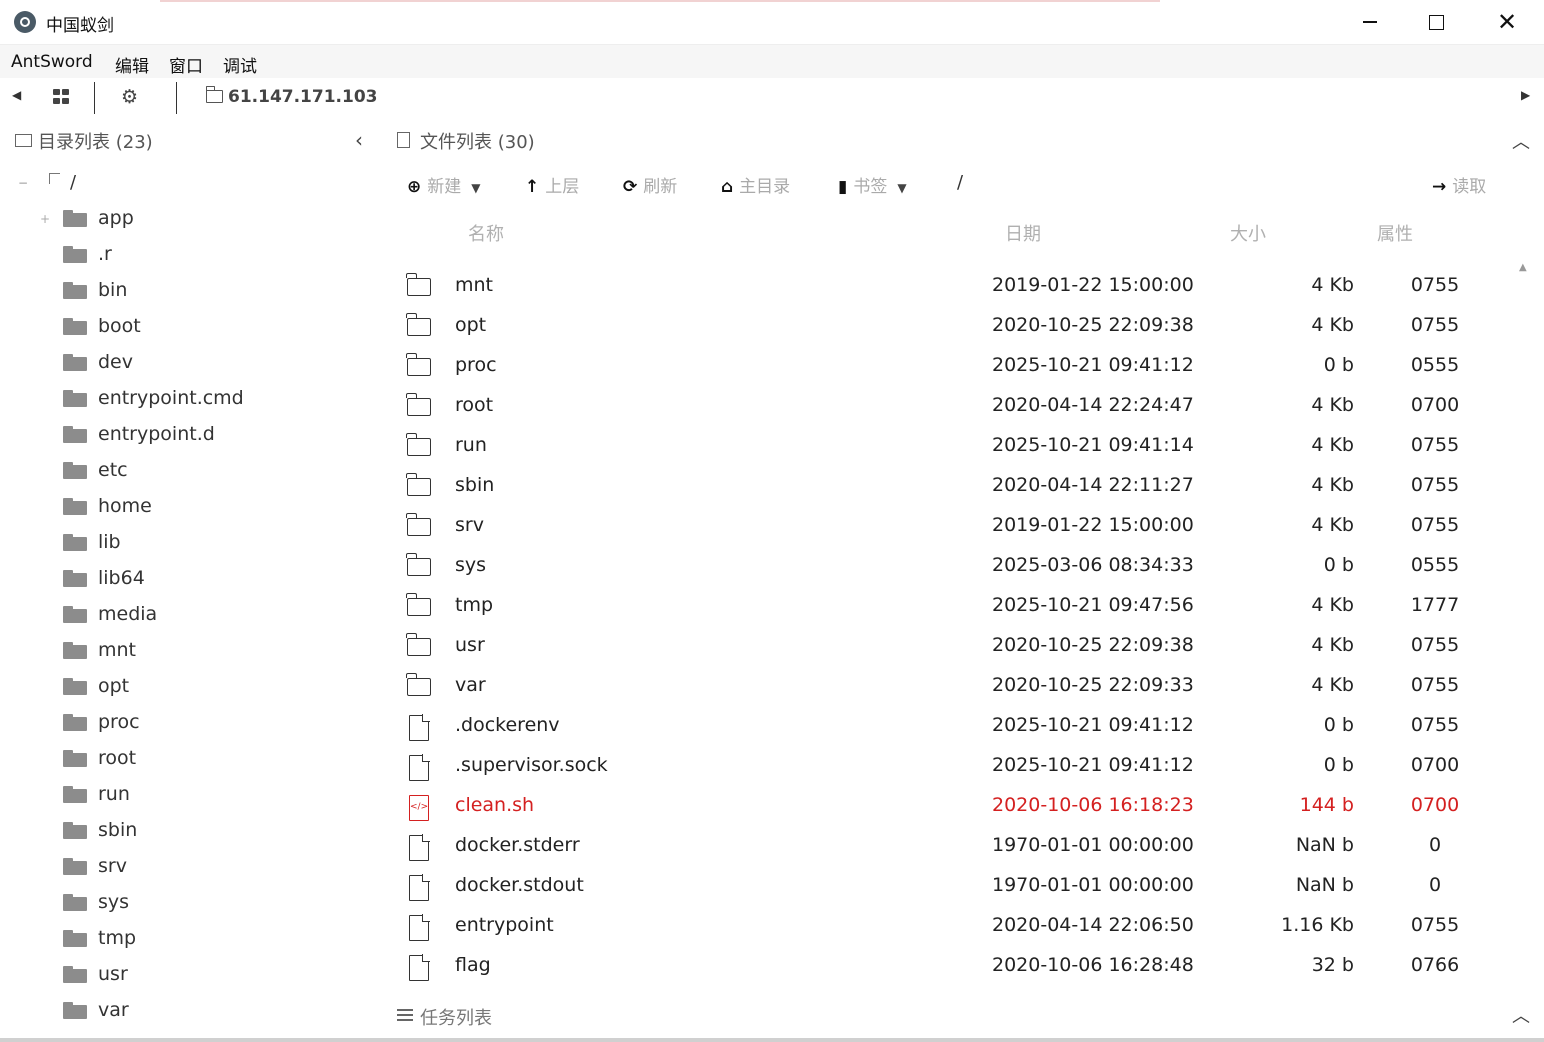  Describe the element at coordinates (116, 218) in the screenshot. I see `tree-item-label: app` at that location.